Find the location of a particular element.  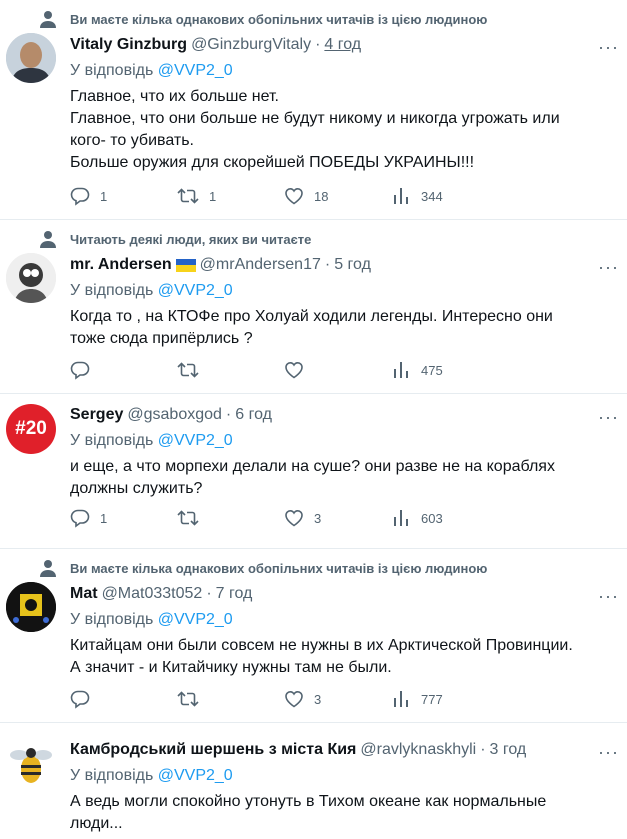

user-name: Mat is located at coordinates (84, 594).